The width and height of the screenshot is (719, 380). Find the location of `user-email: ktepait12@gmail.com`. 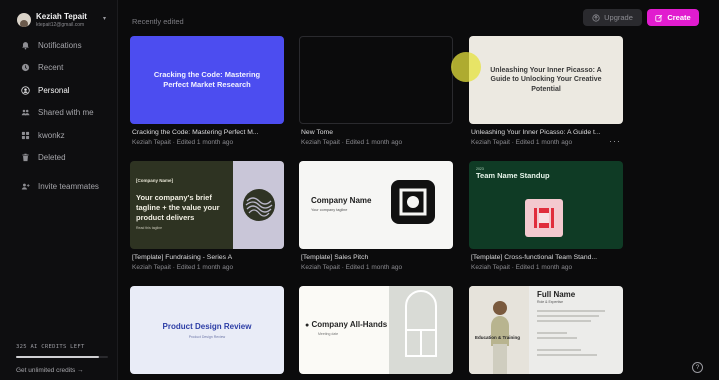

user-email: ktepait12@gmail.com is located at coordinates (60, 25).